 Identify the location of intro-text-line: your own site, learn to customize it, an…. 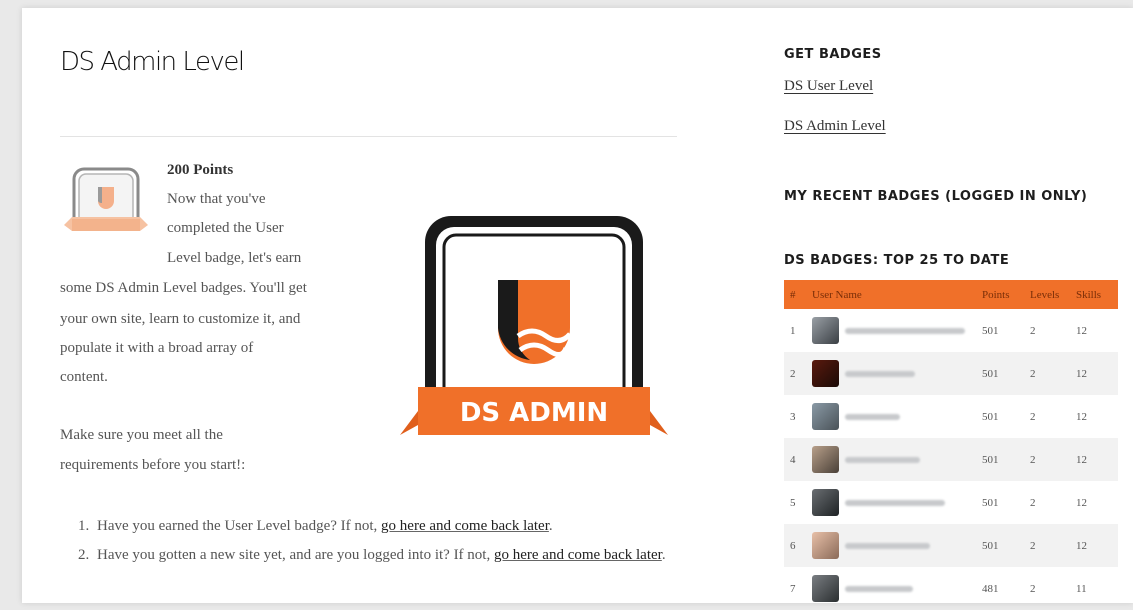
(180, 319).